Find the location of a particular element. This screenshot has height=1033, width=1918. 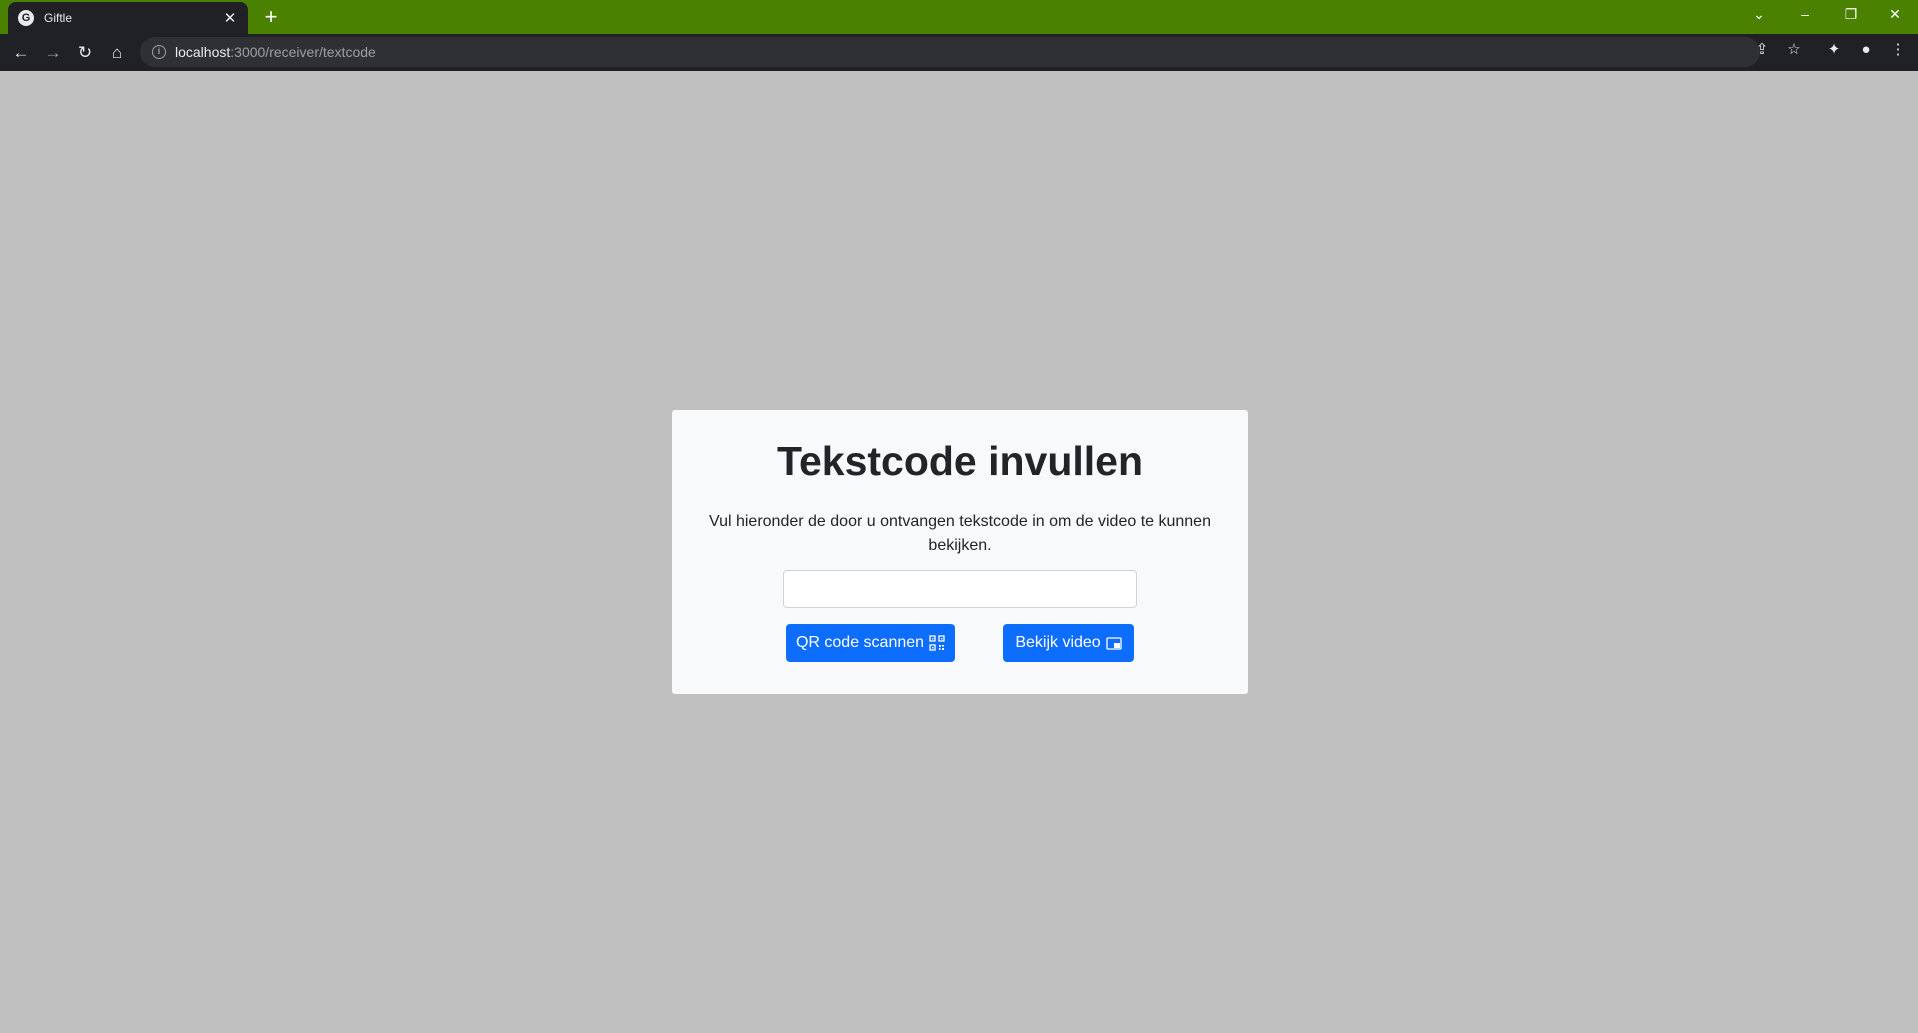

button-row: QR code scannen Bekijk video is located at coordinates (960, 643).